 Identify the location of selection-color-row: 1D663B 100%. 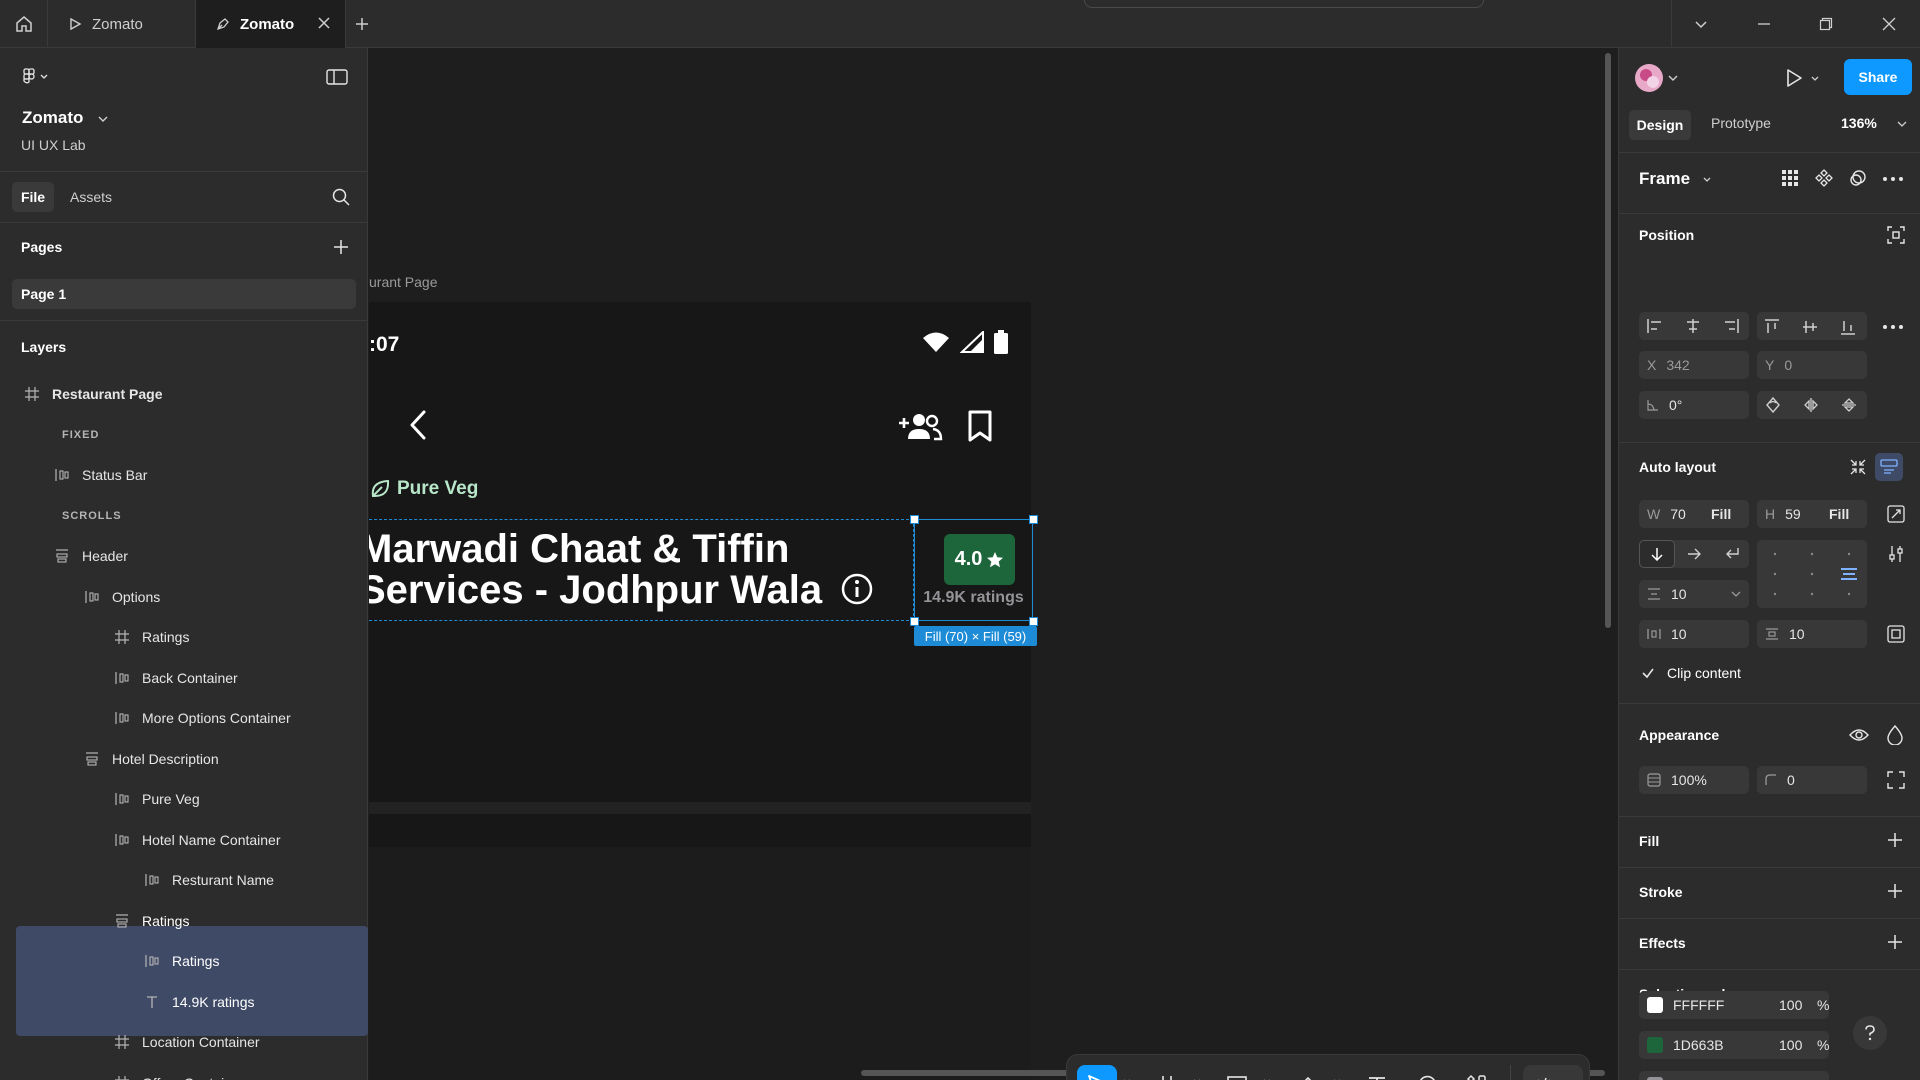
(1734, 1045).